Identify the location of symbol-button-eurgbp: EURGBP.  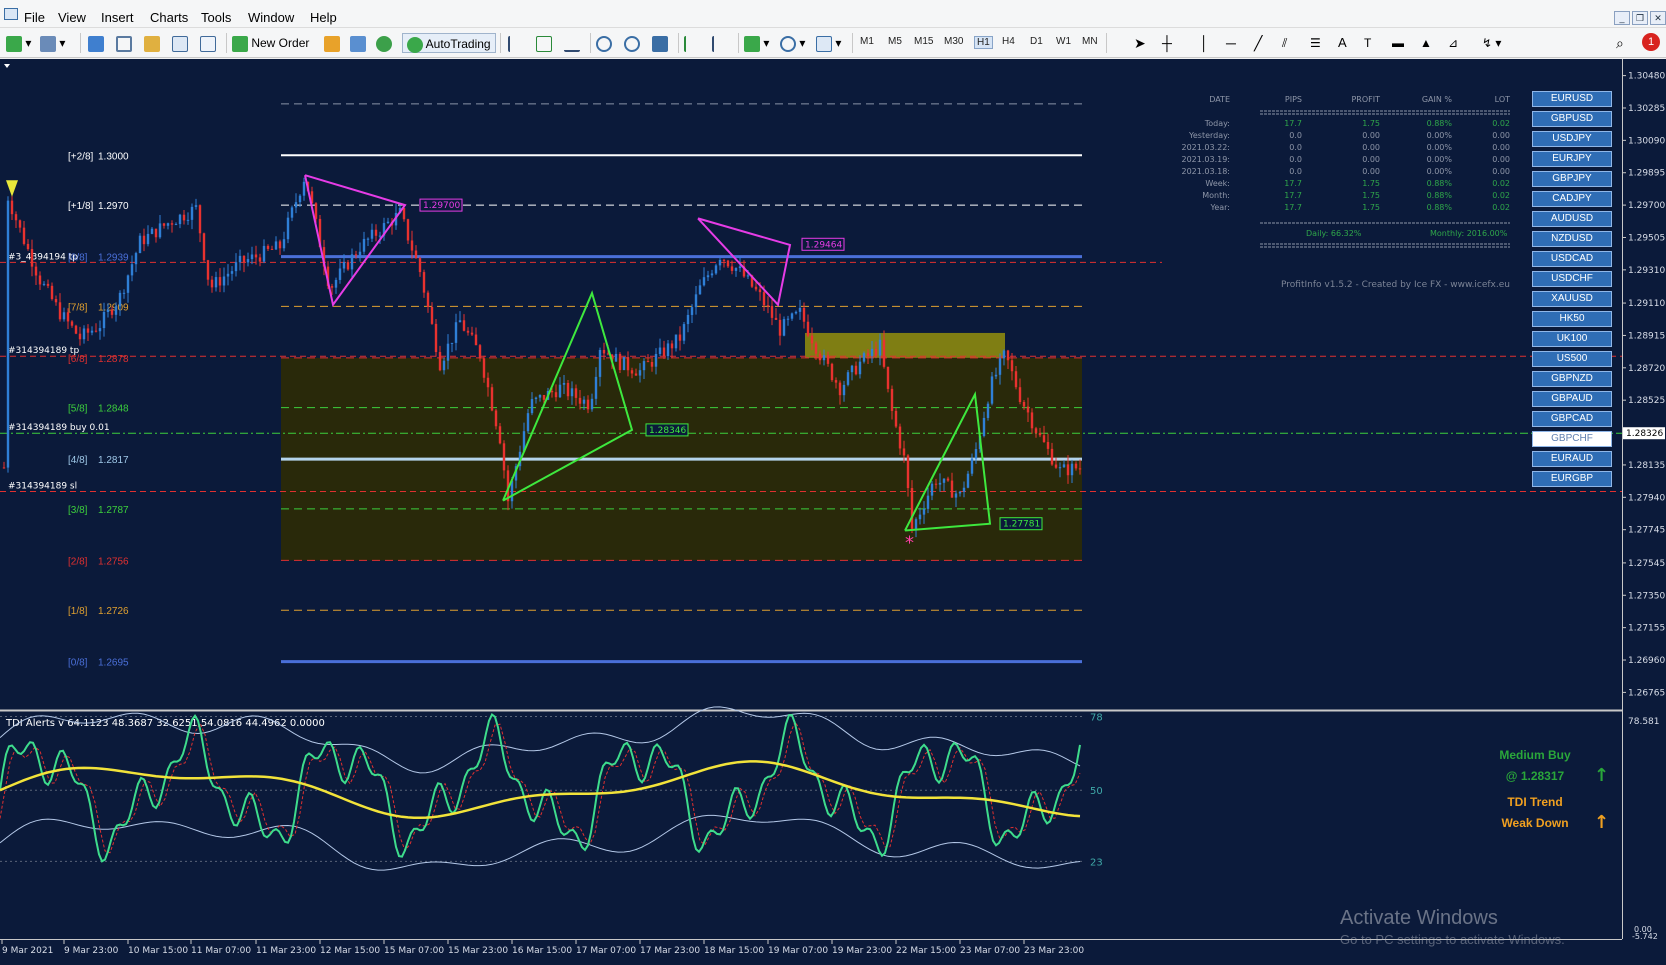
(1572, 479).